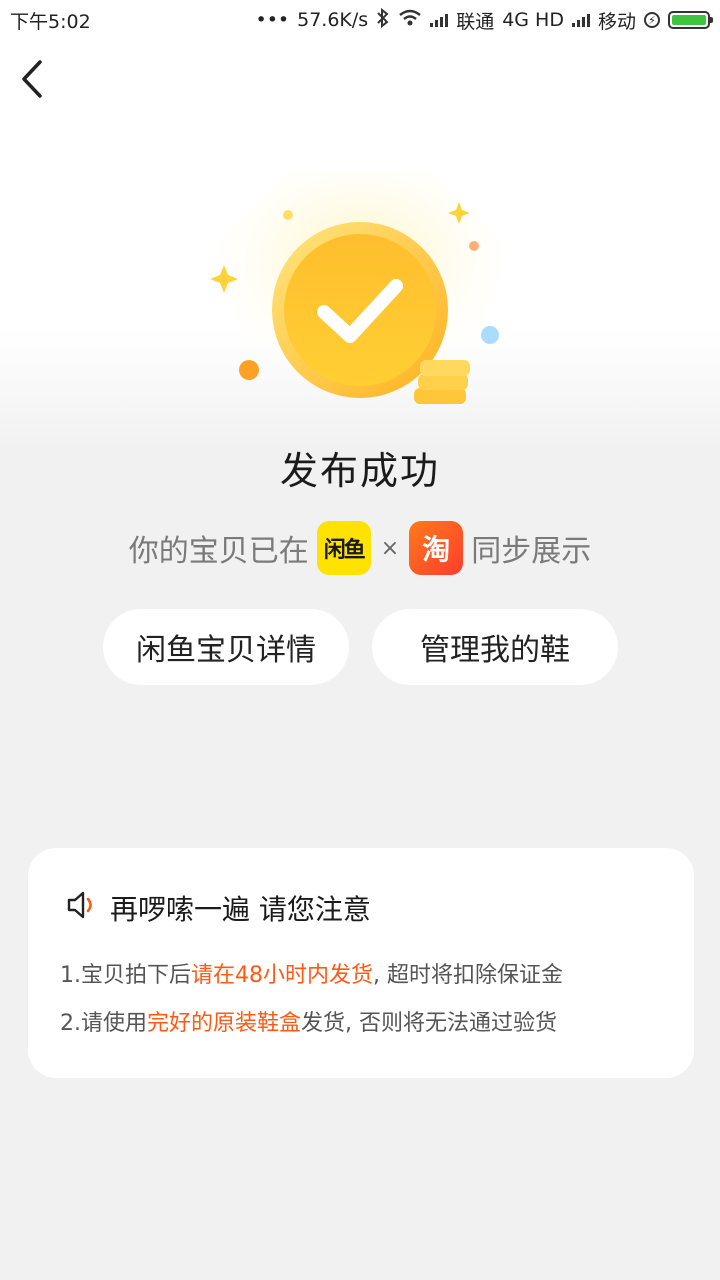  Describe the element at coordinates (226, 647) in the screenshot. I see `xianyu-detail-button: 闲鱼宝贝详情` at that location.